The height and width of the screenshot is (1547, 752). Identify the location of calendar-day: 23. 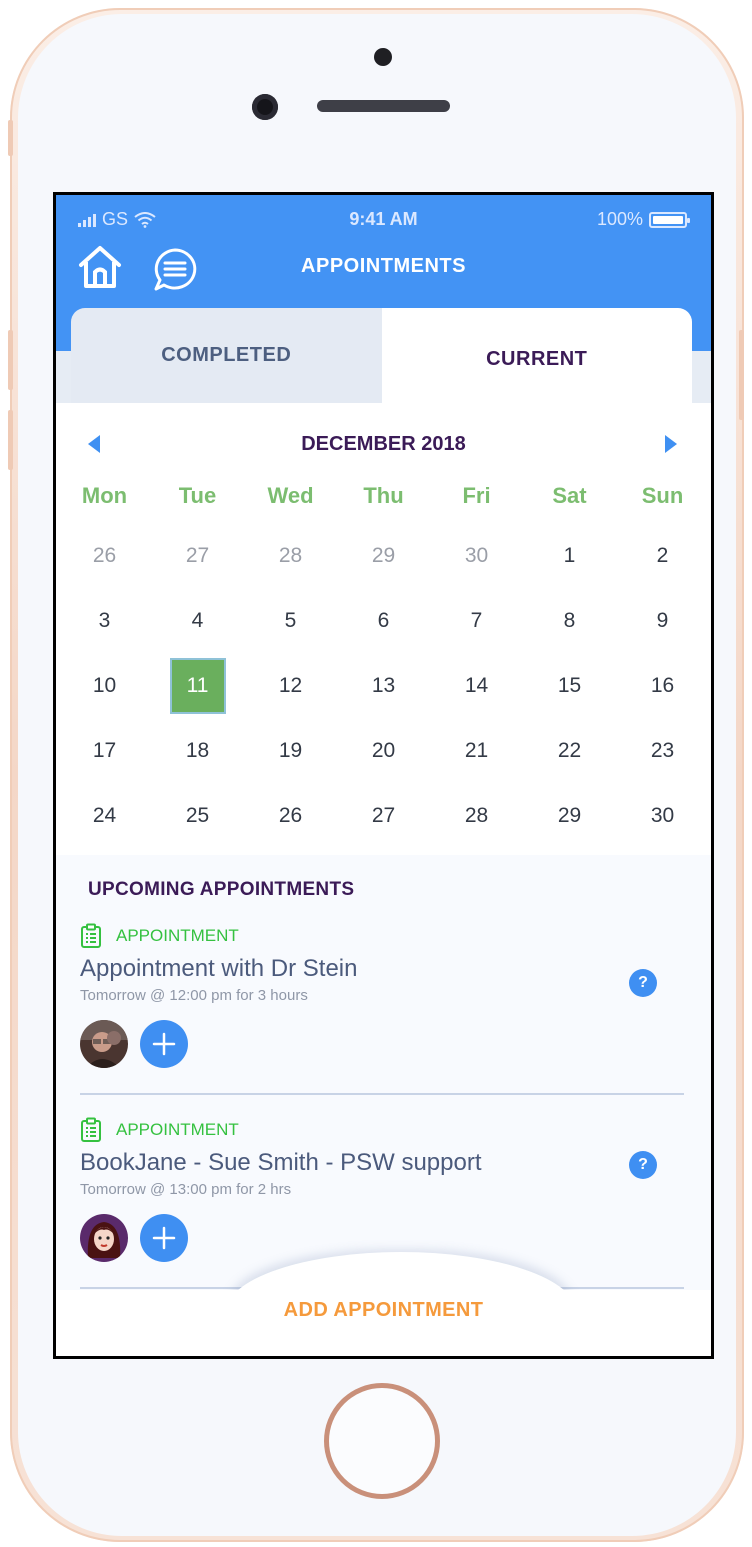
(662, 750).